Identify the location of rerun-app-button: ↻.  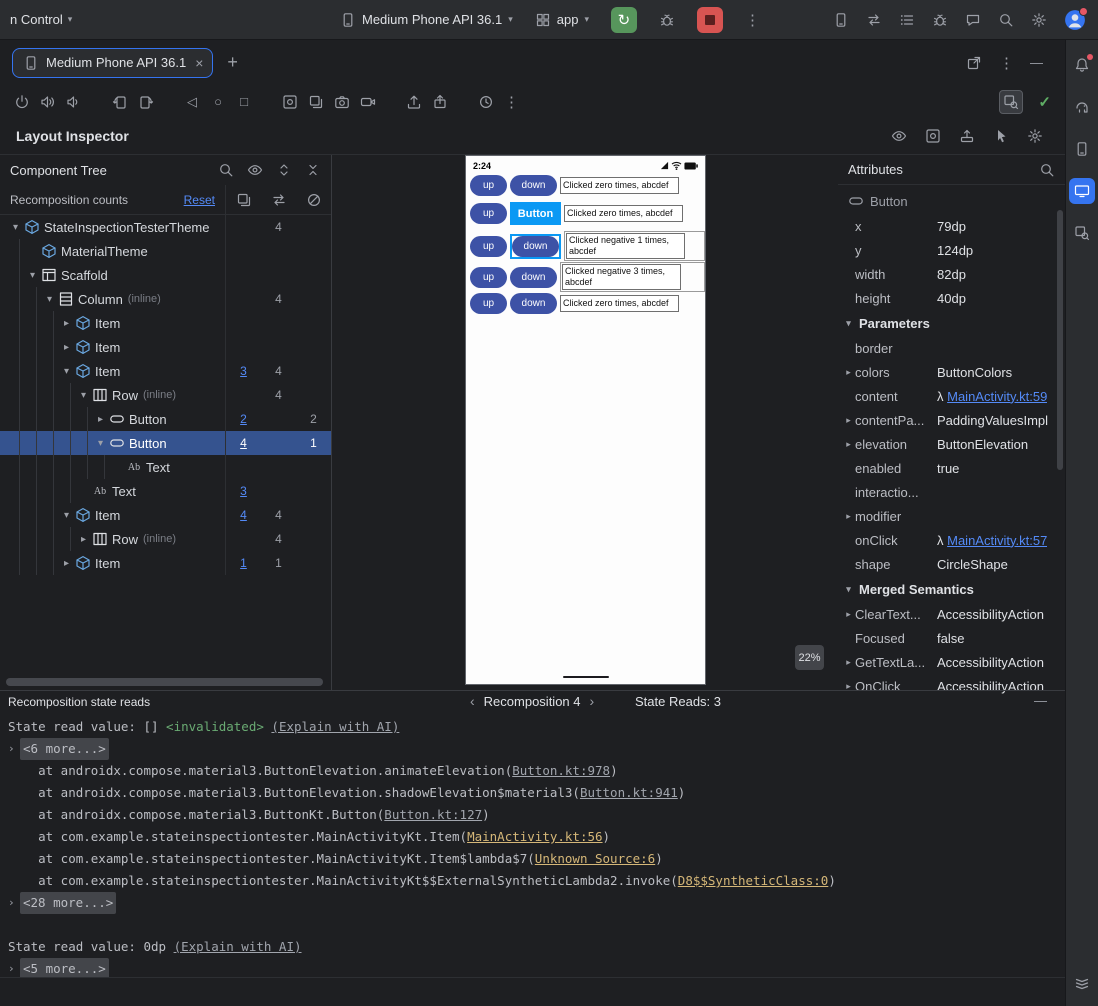
(623, 19).